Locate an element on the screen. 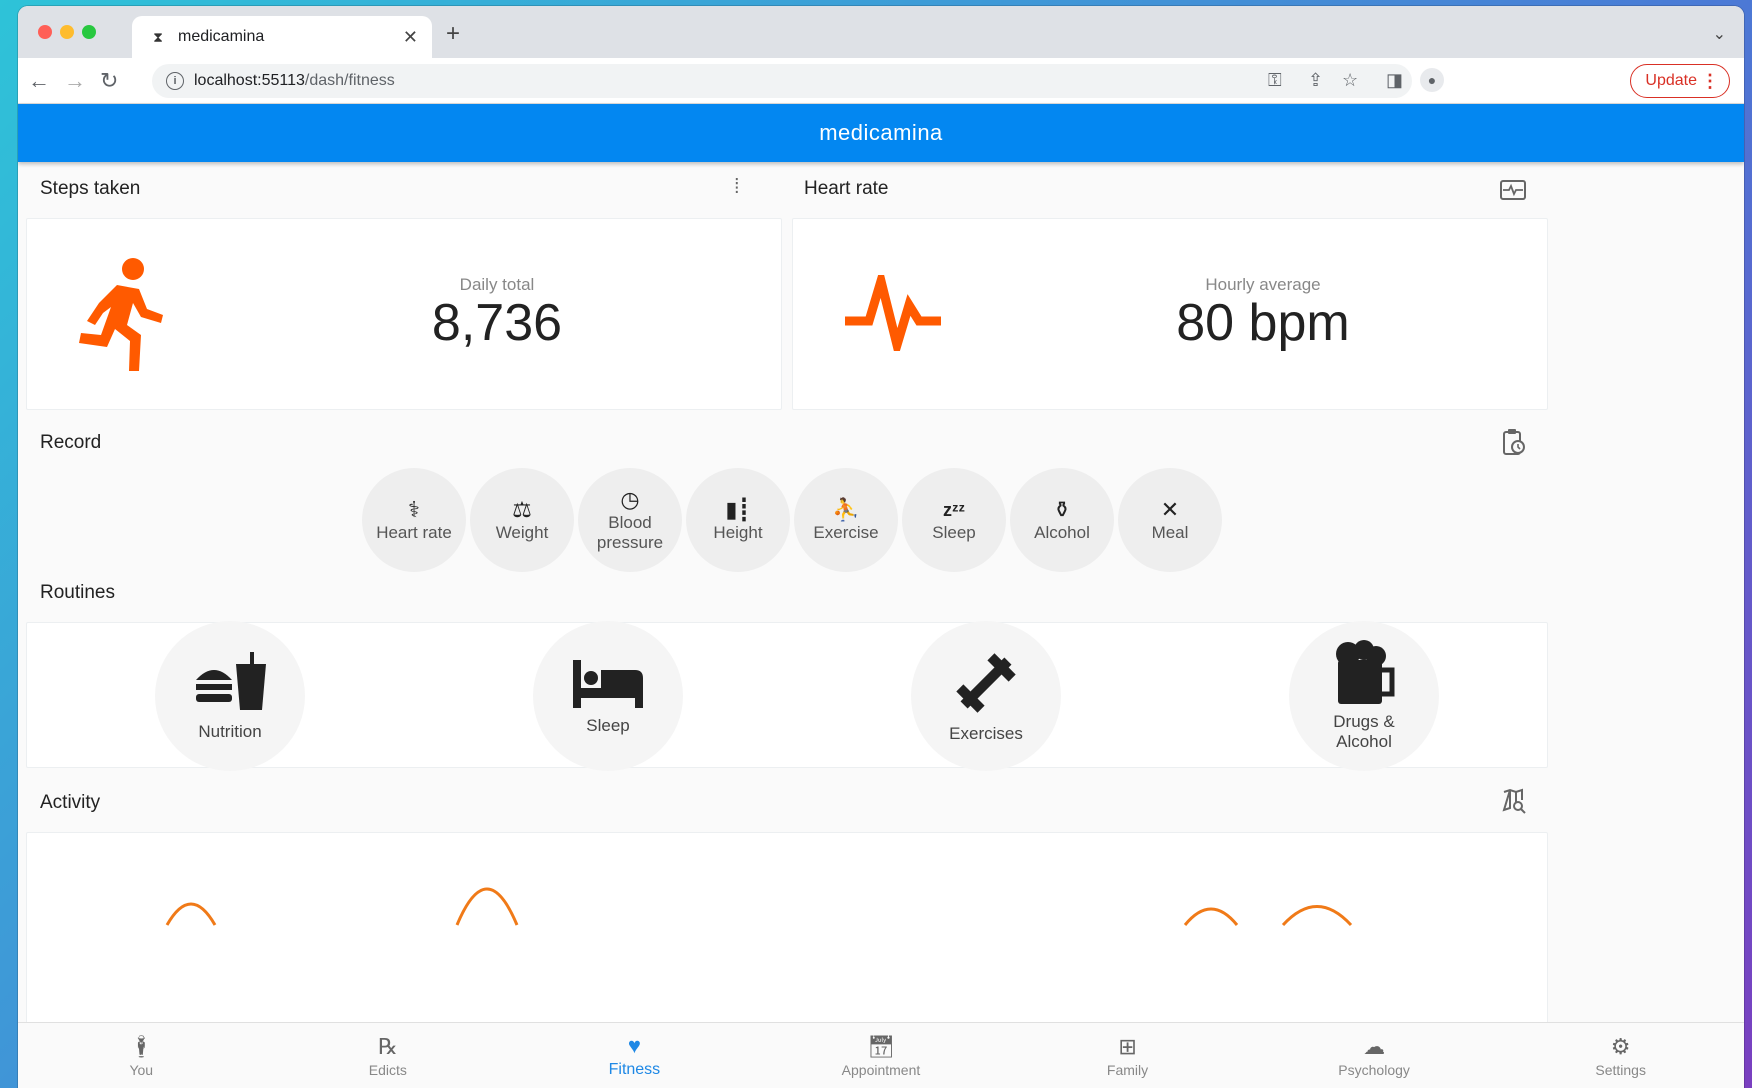 This screenshot has width=1752, height=1088. url-text: localhost:55113/dash/fitness is located at coordinates (294, 81).